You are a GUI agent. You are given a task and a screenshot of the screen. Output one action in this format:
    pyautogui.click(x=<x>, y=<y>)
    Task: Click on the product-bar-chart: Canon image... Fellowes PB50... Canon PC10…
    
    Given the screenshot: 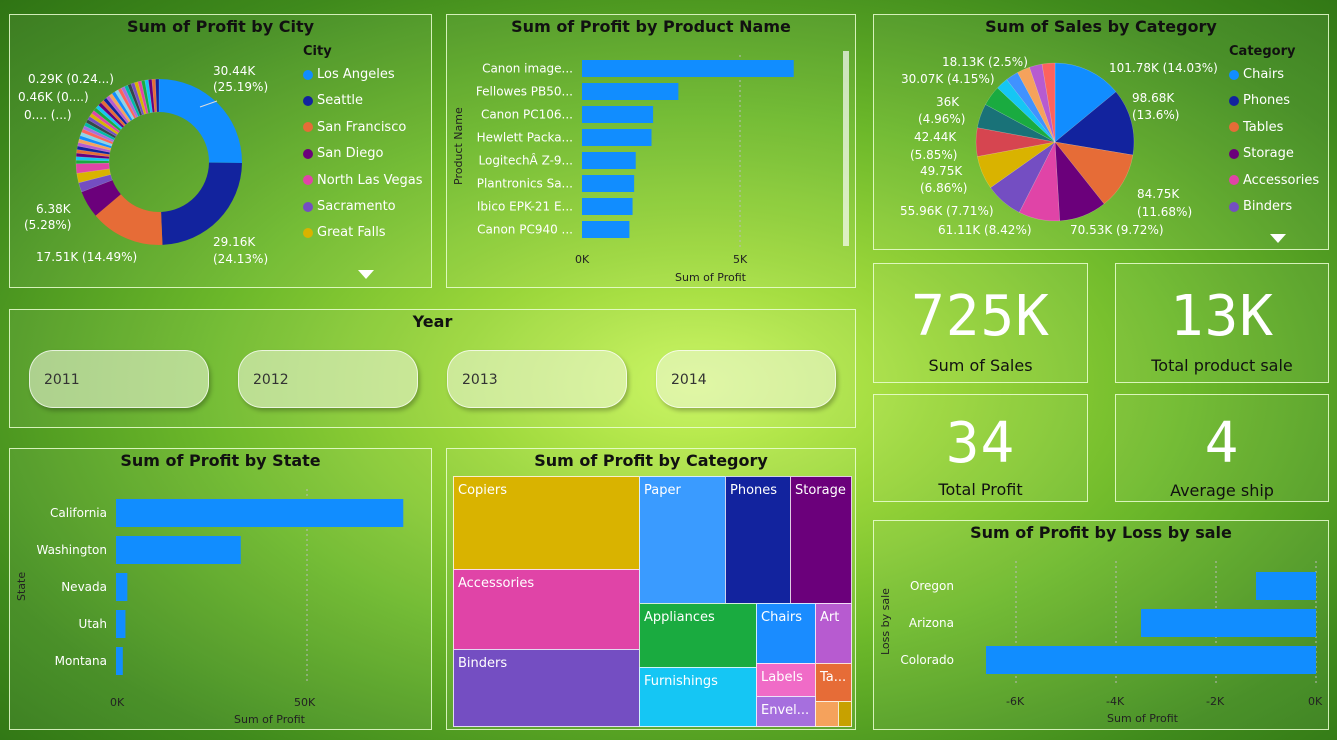 What is the action you would take?
    pyautogui.click(x=651, y=151)
    